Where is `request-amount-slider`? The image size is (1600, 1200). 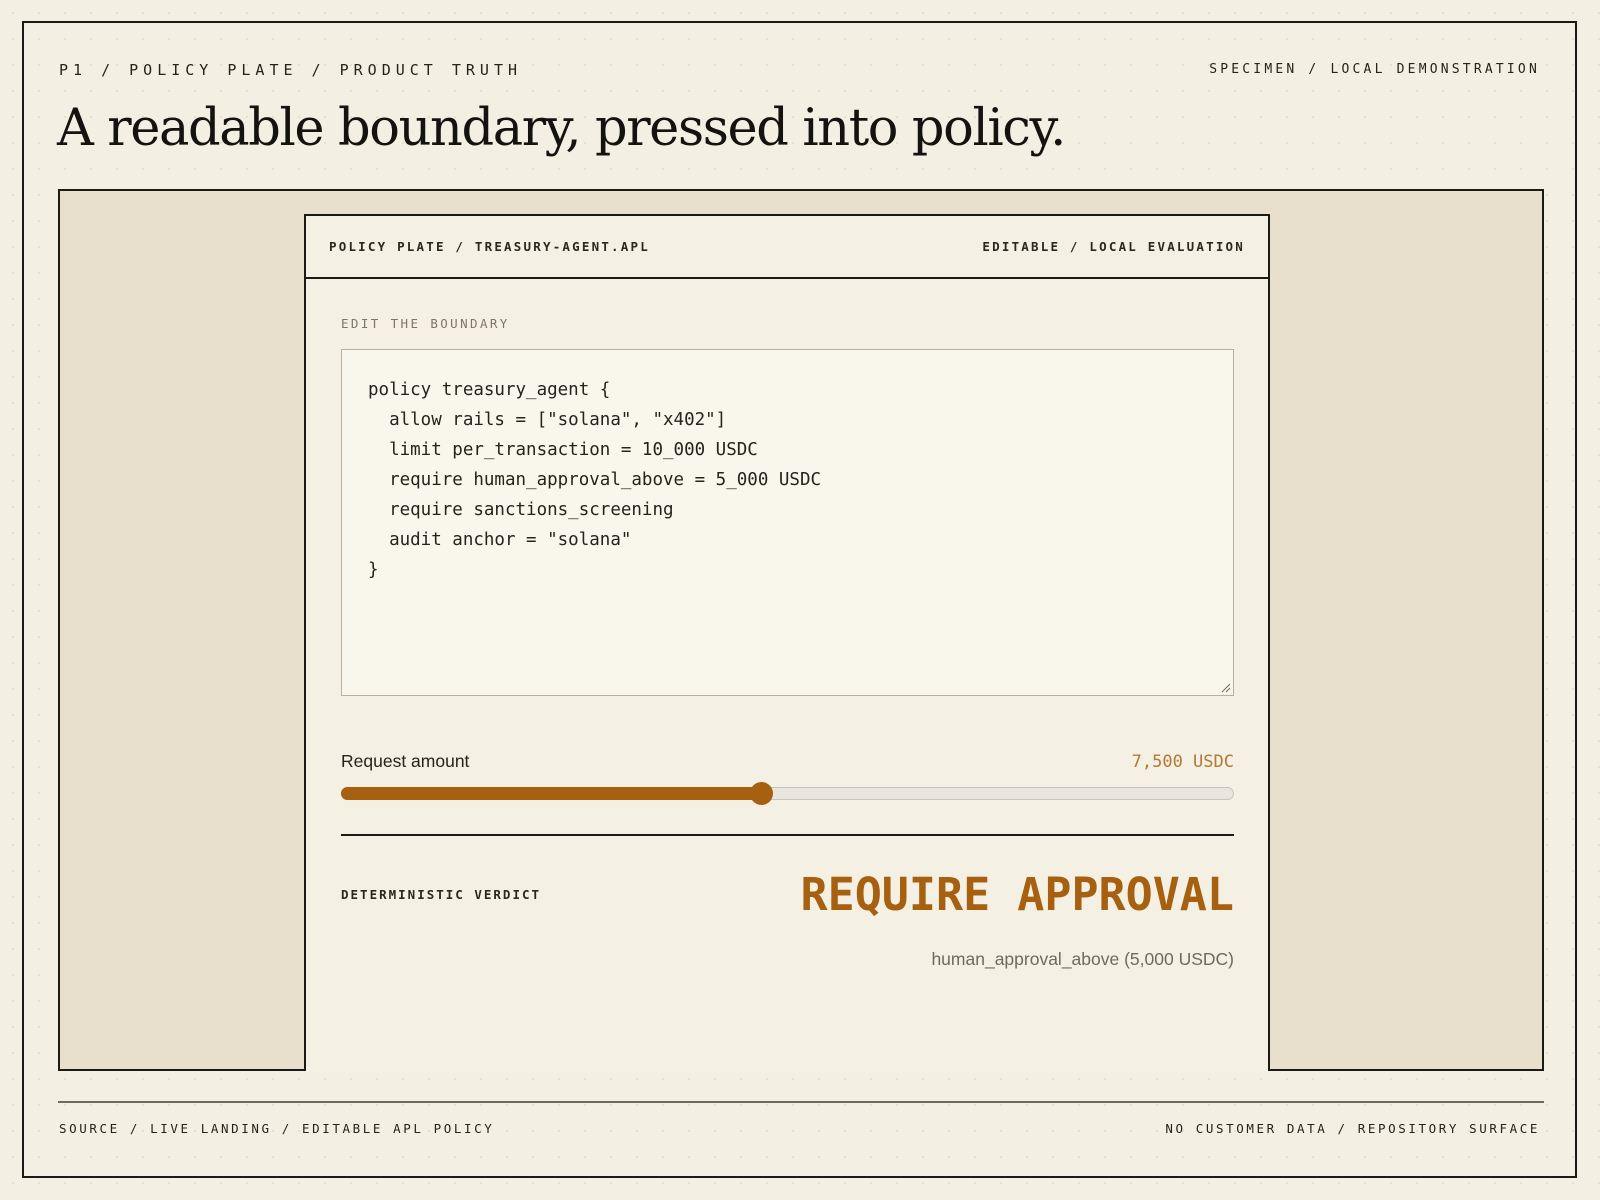 request-amount-slider is located at coordinates (787, 793).